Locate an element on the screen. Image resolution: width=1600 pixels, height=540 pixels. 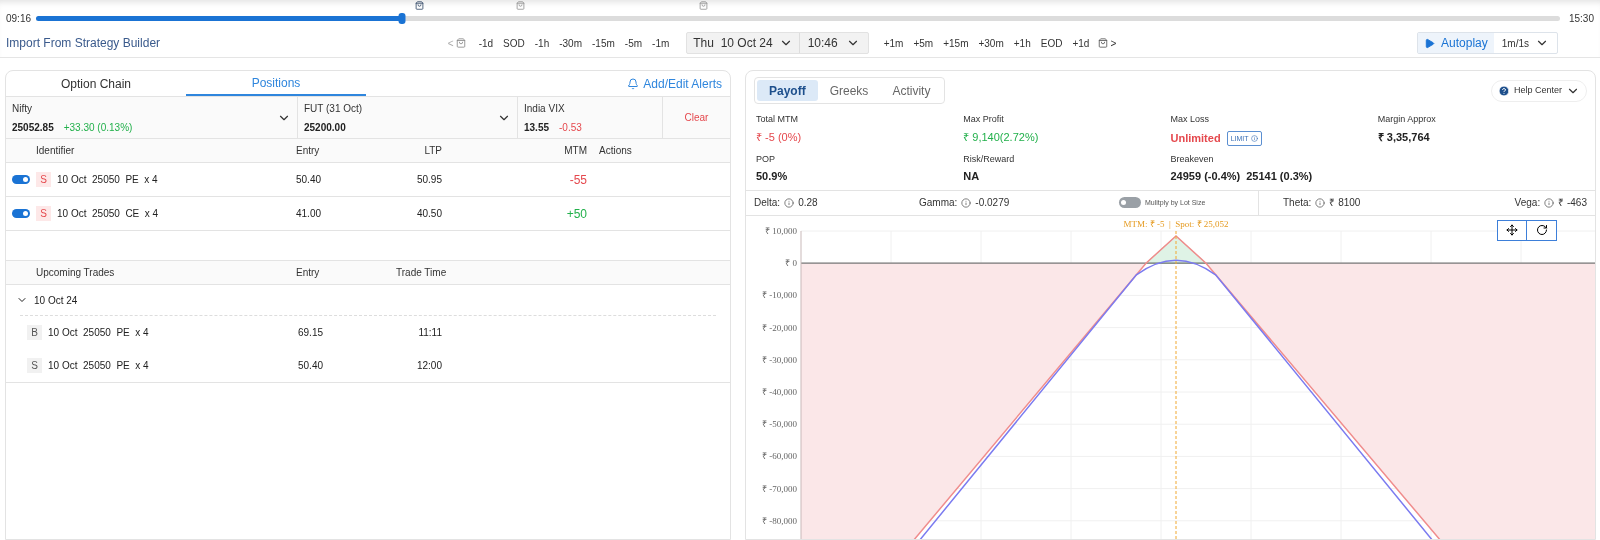
step-back-button: -1h is located at coordinates (542, 43).